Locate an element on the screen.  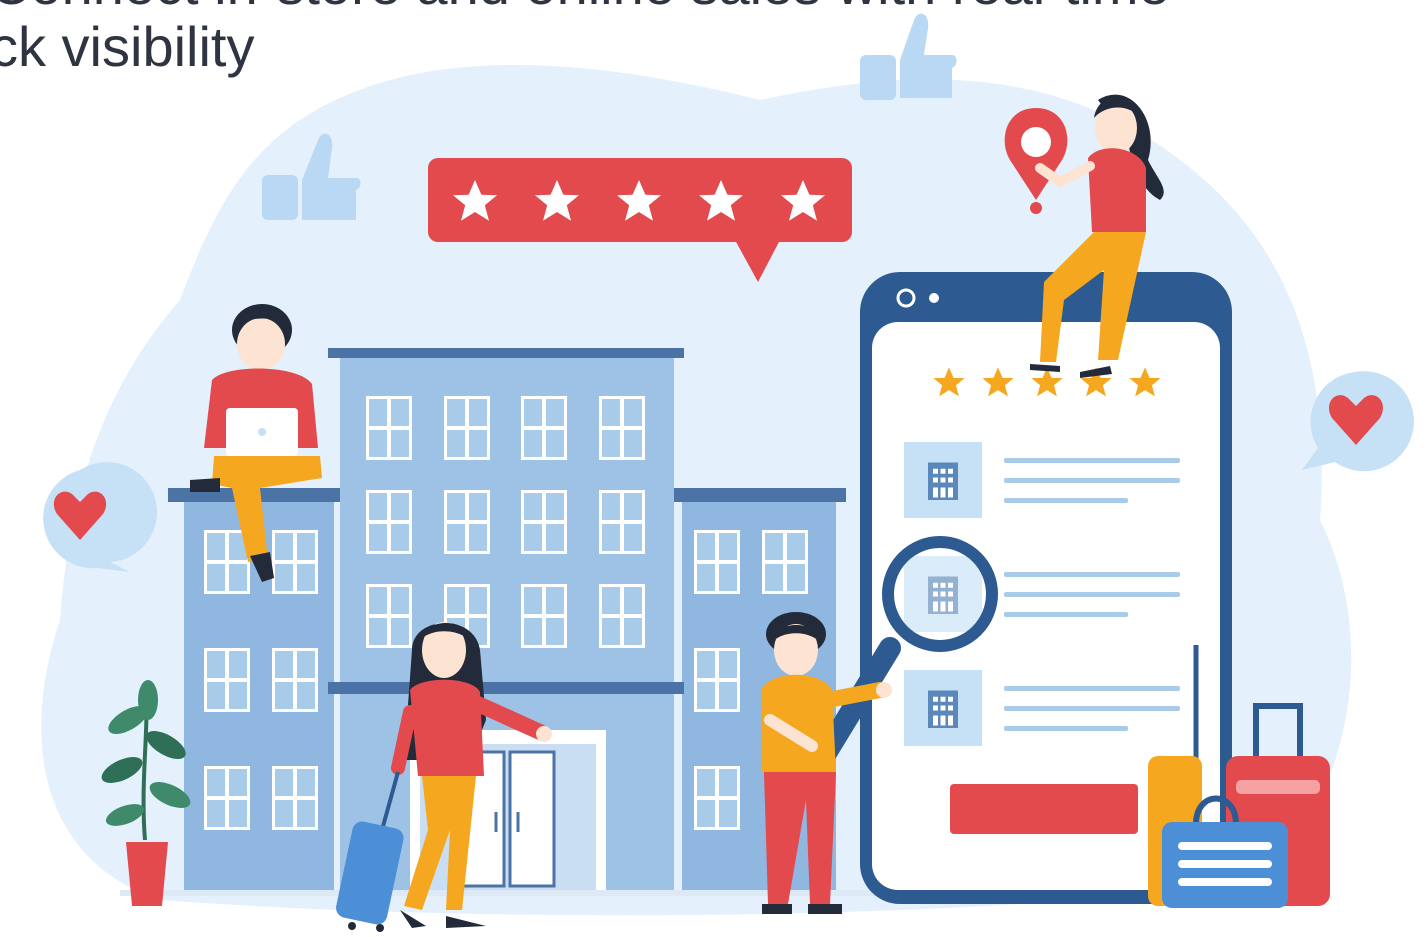
book-button is located at coordinates (1044, 809).